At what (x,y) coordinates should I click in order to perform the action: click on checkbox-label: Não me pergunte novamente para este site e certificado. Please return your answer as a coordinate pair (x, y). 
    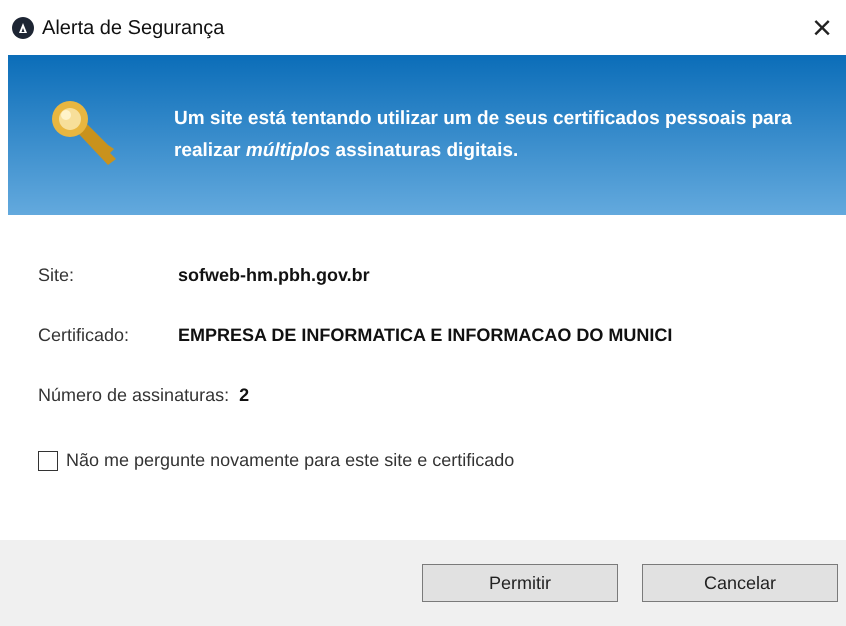
    Looking at the image, I should click on (290, 460).